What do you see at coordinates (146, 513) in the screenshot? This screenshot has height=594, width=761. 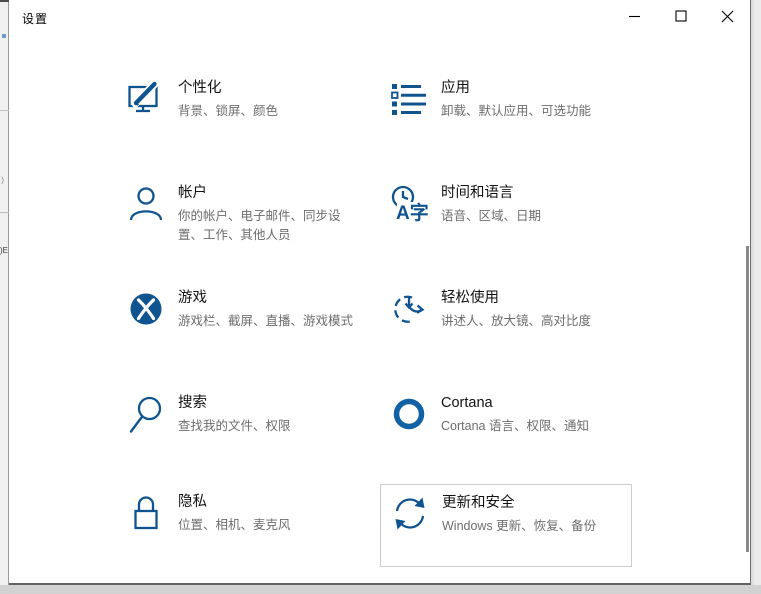 I see `privacy-icon` at bounding box center [146, 513].